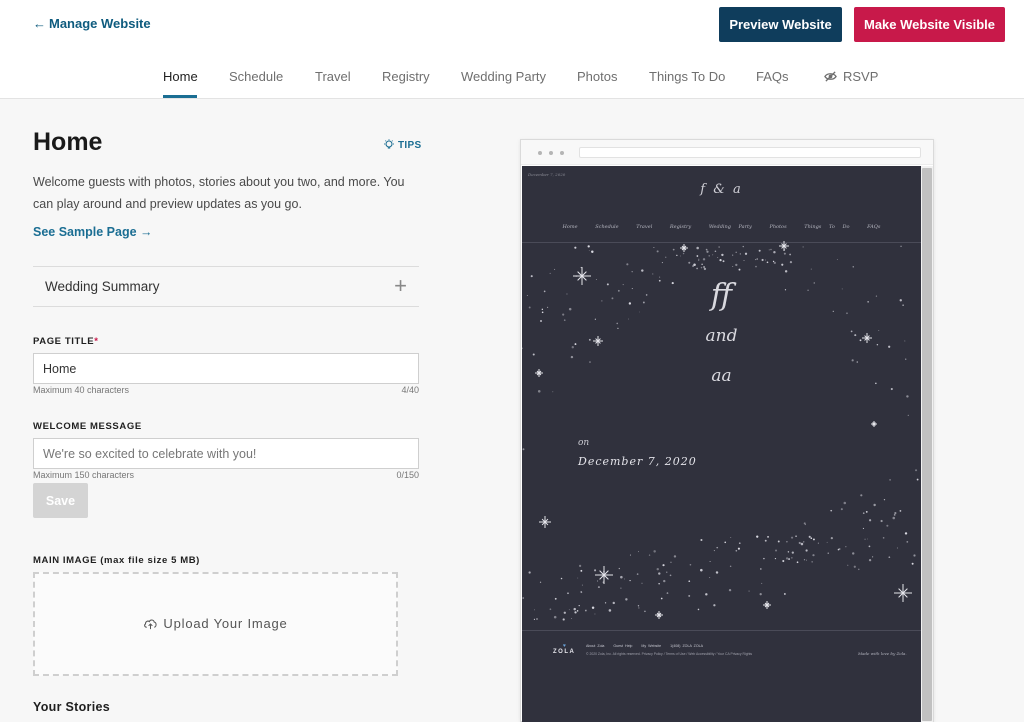  I want to click on page-title-label-text: PAGE TITLE, so click(64, 341).